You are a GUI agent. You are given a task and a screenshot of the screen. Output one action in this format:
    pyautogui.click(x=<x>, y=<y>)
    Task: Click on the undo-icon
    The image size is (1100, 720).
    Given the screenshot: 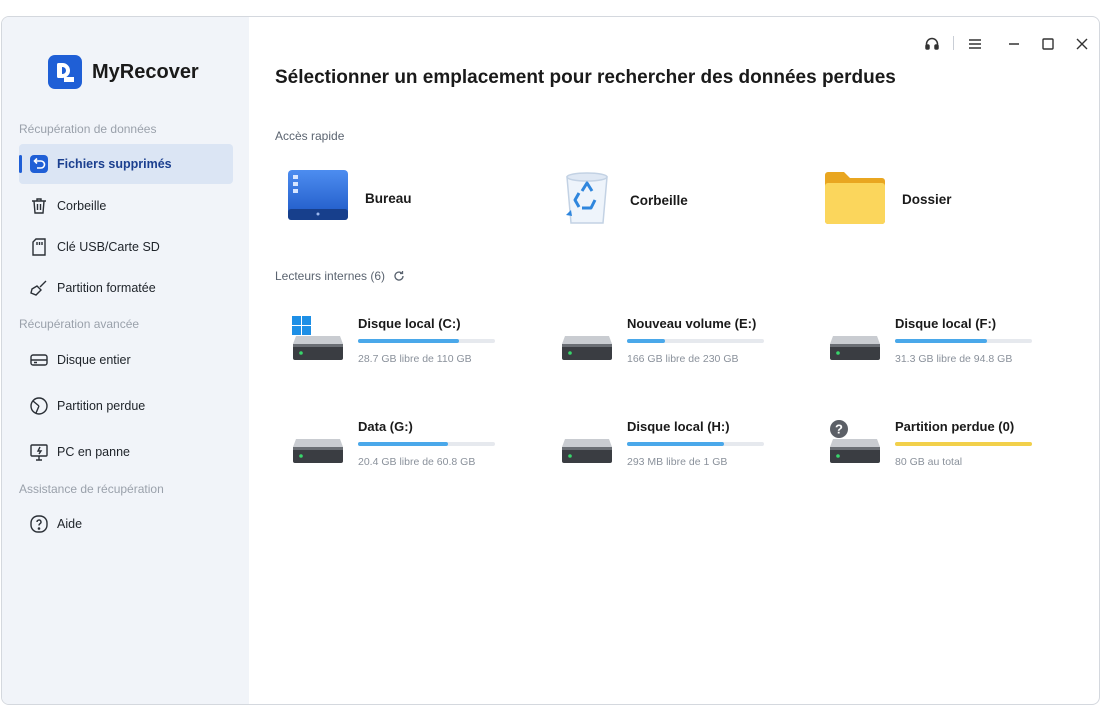 What is the action you would take?
    pyautogui.click(x=39, y=164)
    